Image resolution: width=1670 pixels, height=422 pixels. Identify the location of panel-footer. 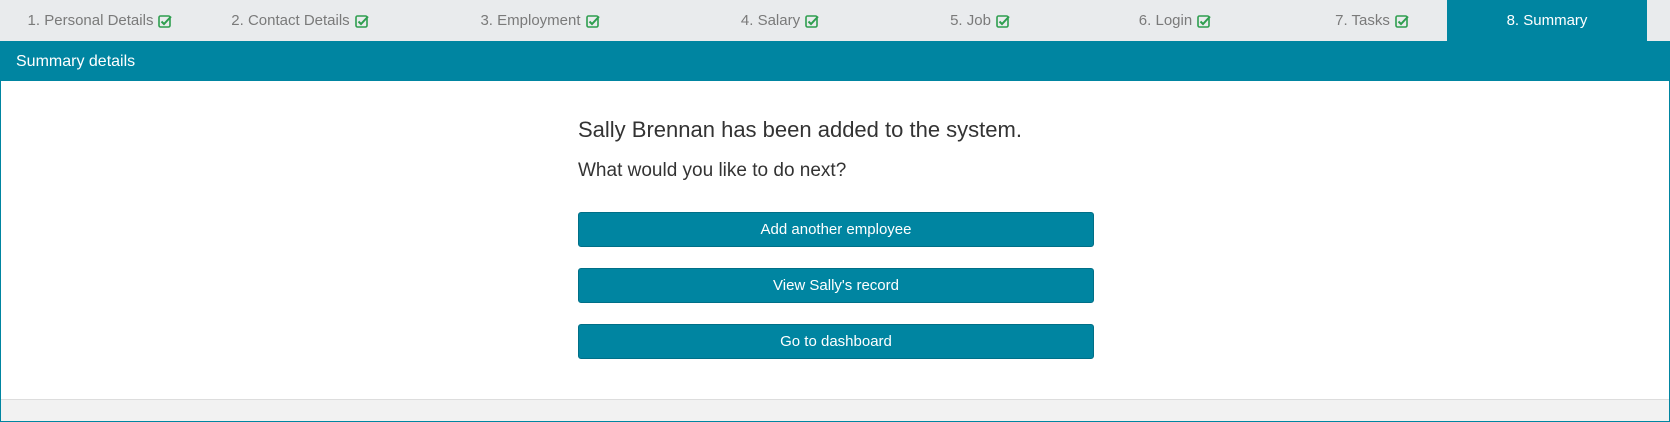
(835, 410).